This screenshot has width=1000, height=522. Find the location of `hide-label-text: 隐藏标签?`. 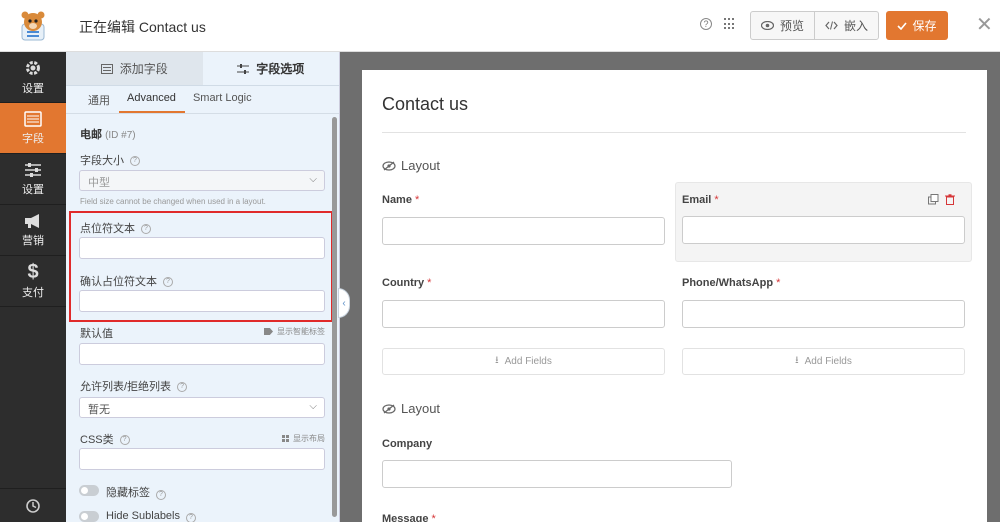

hide-label-text: 隐藏标签? is located at coordinates (136, 492).